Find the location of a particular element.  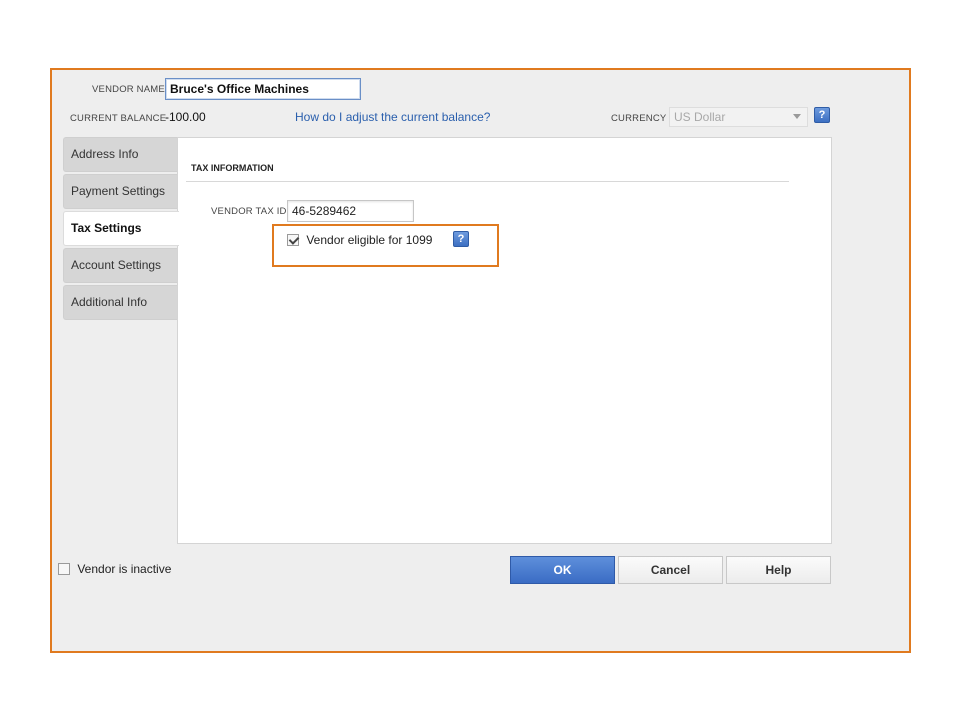

currency-label: CURRENCY is located at coordinates (639, 118).